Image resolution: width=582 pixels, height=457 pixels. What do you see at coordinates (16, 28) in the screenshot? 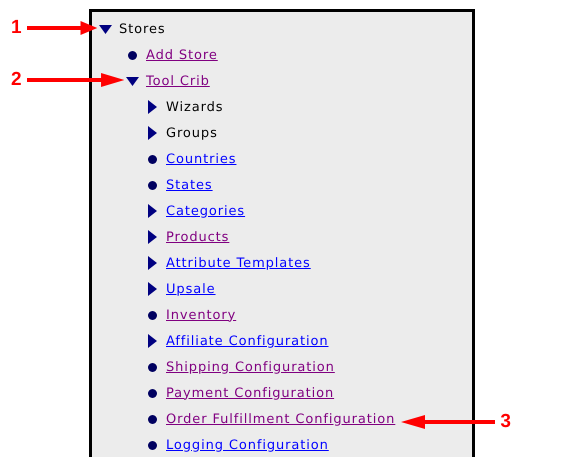
I see `callout-number: 1` at bounding box center [16, 28].